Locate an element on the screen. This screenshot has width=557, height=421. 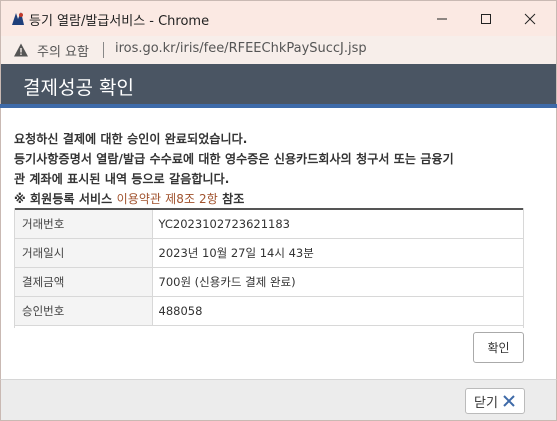
notice-suffix: 참조 is located at coordinates (231, 199).